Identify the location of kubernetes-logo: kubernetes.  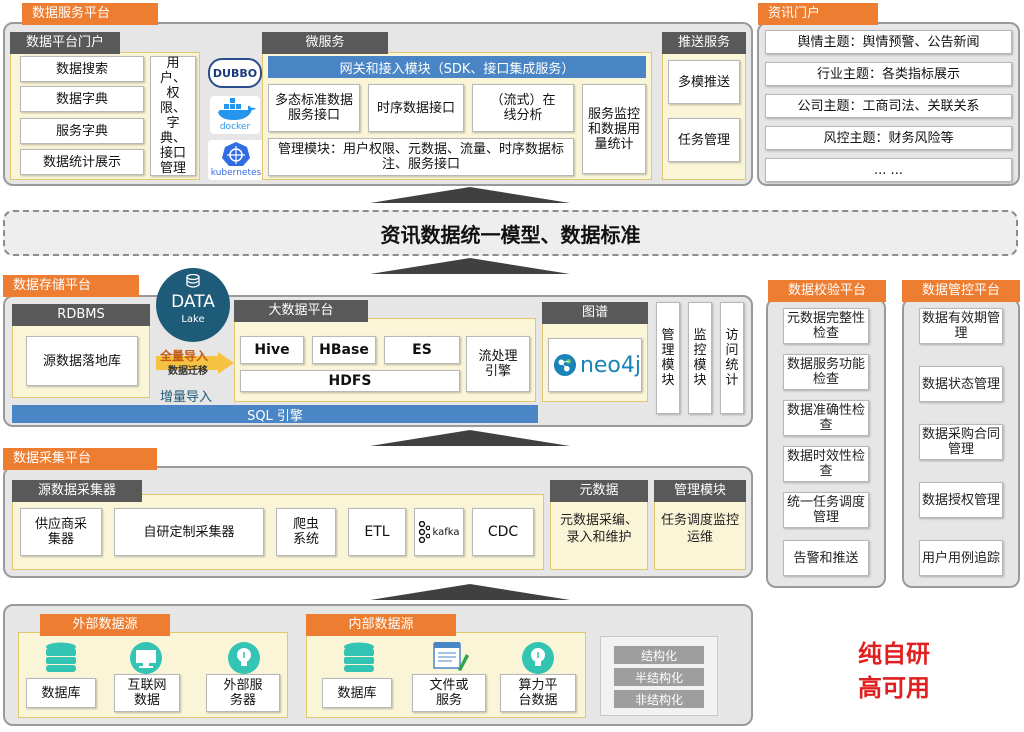
(236, 160).